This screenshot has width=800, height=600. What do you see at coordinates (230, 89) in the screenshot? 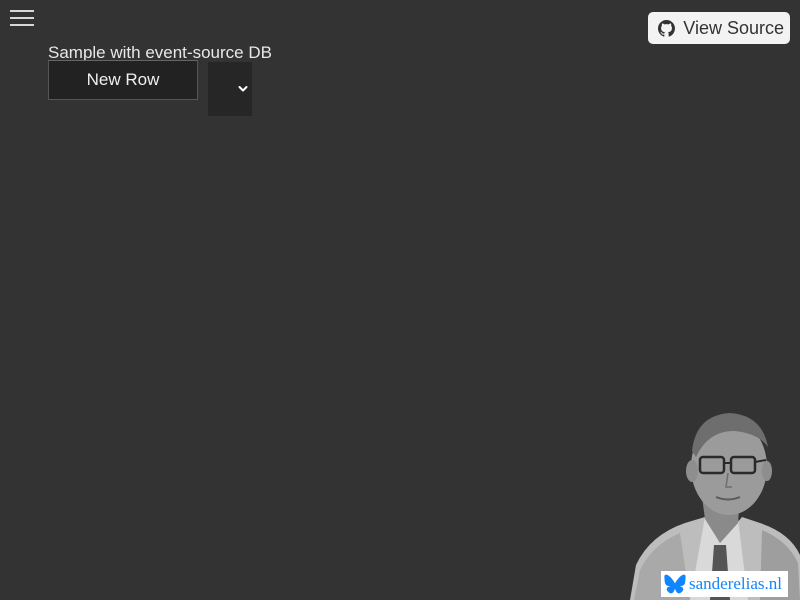
I see `db-select` at bounding box center [230, 89].